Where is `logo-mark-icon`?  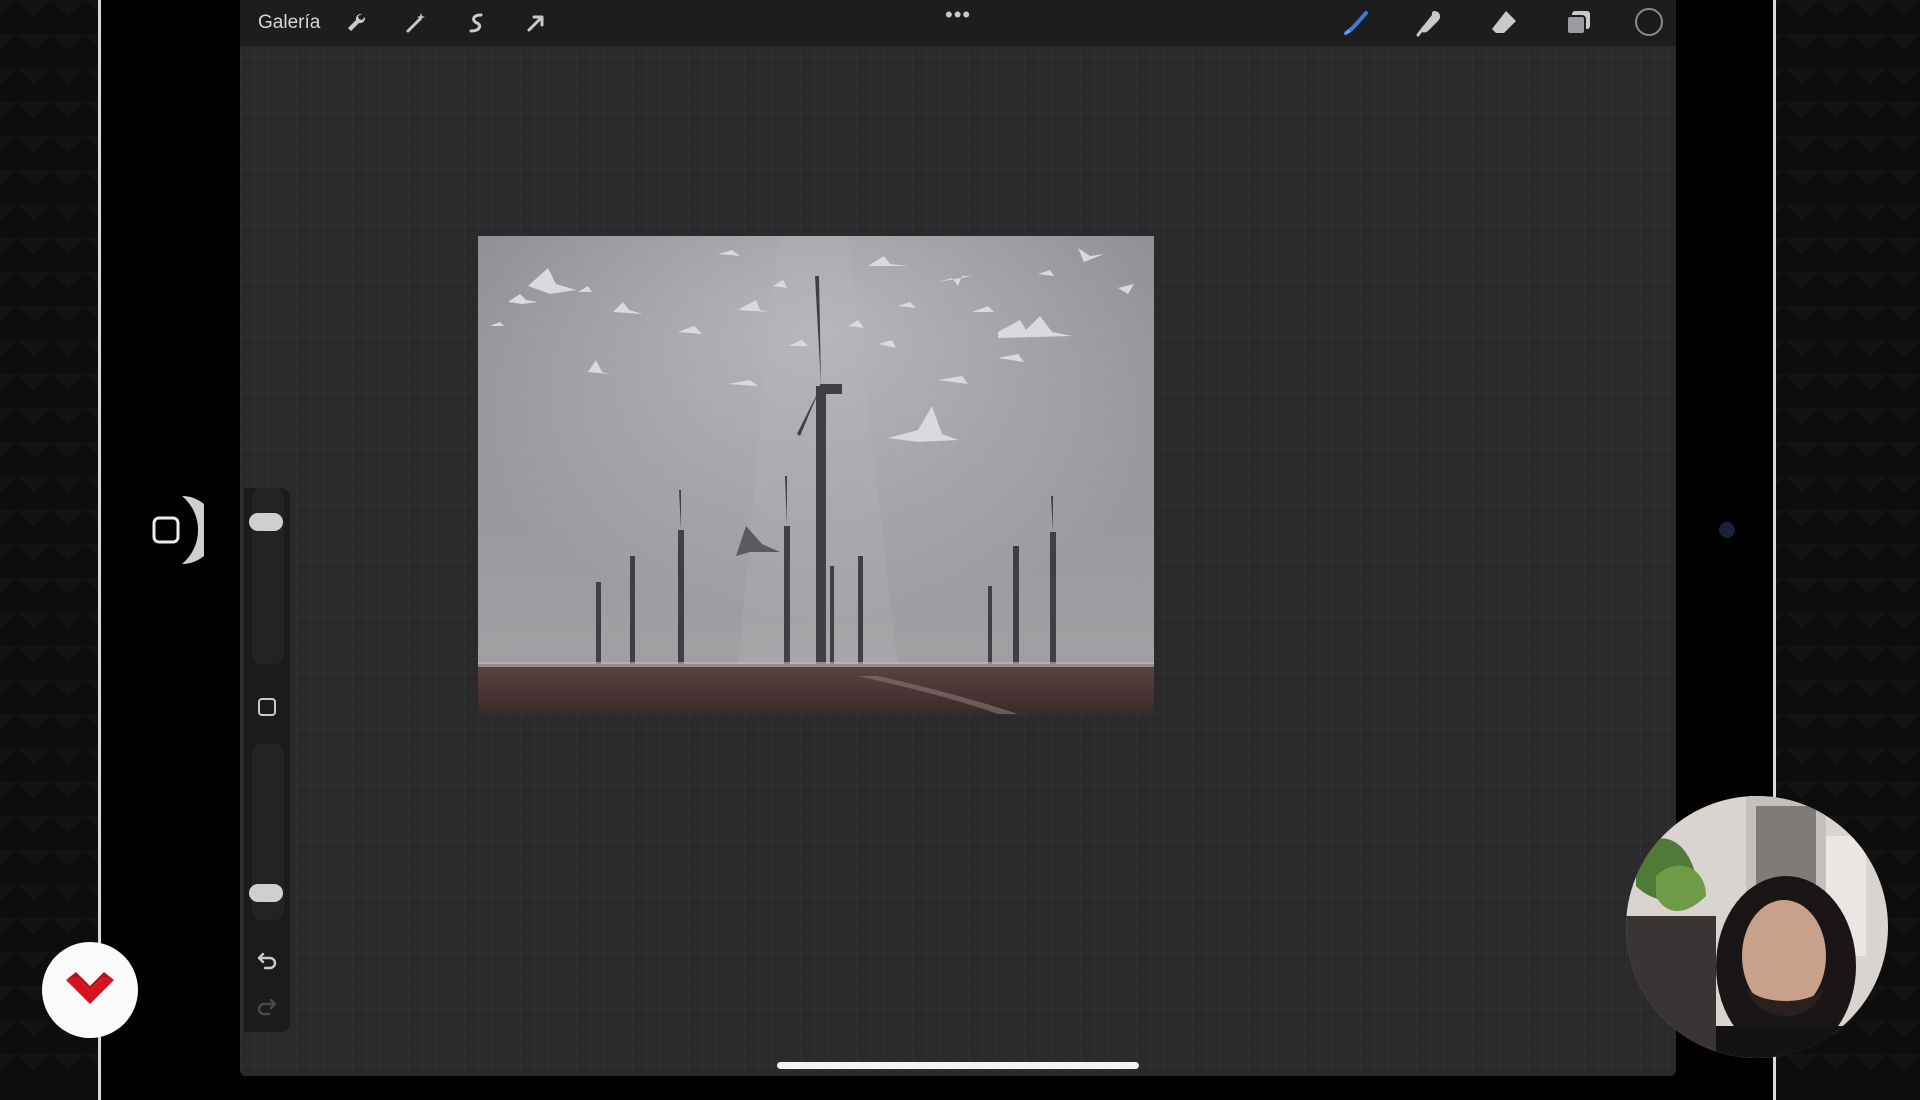
logo-mark-icon is located at coordinates (90, 988).